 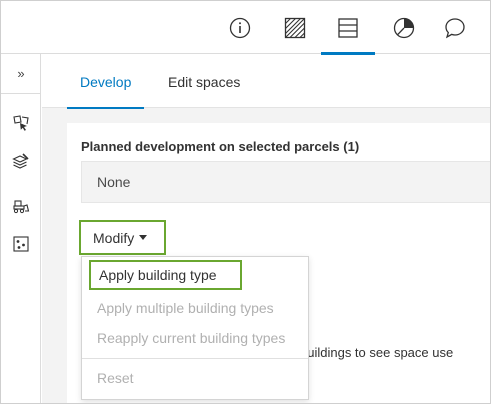 I want to click on tab-develop: Develop, so click(x=106, y=82).